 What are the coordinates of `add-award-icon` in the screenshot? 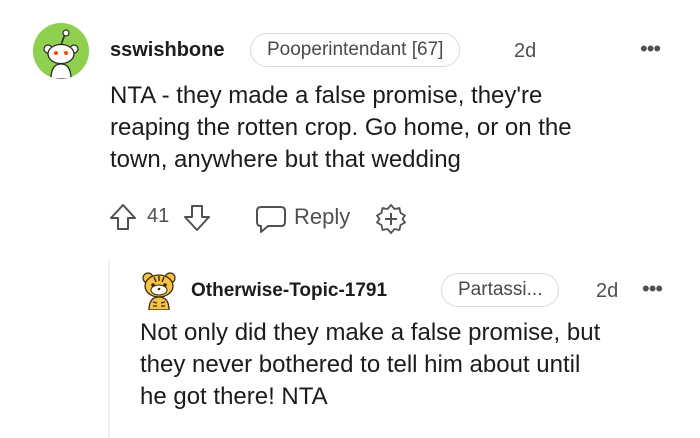 It's located at (391, 219).